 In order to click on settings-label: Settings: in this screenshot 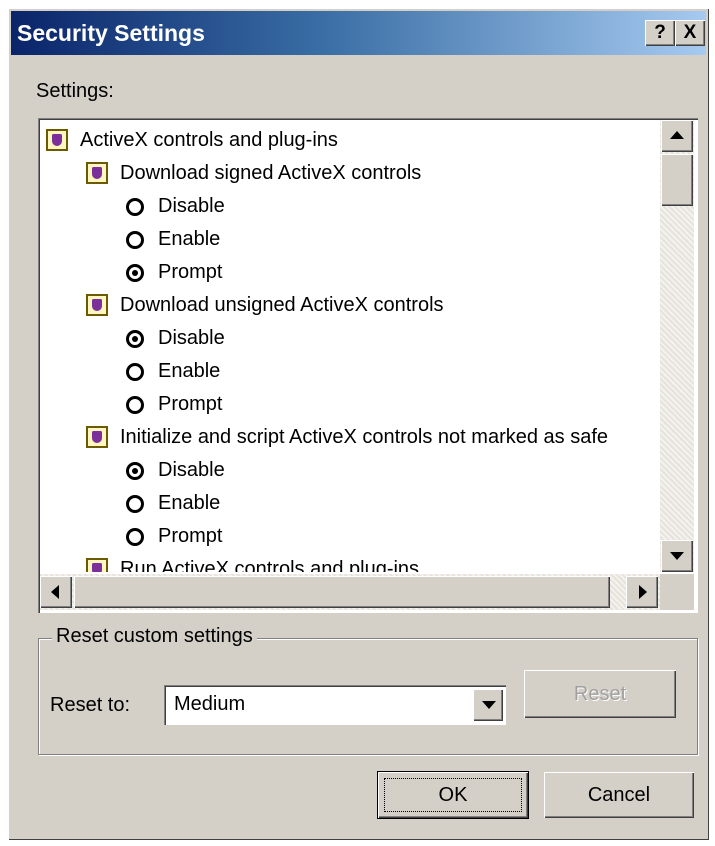, I will do `click(75, 91)`.